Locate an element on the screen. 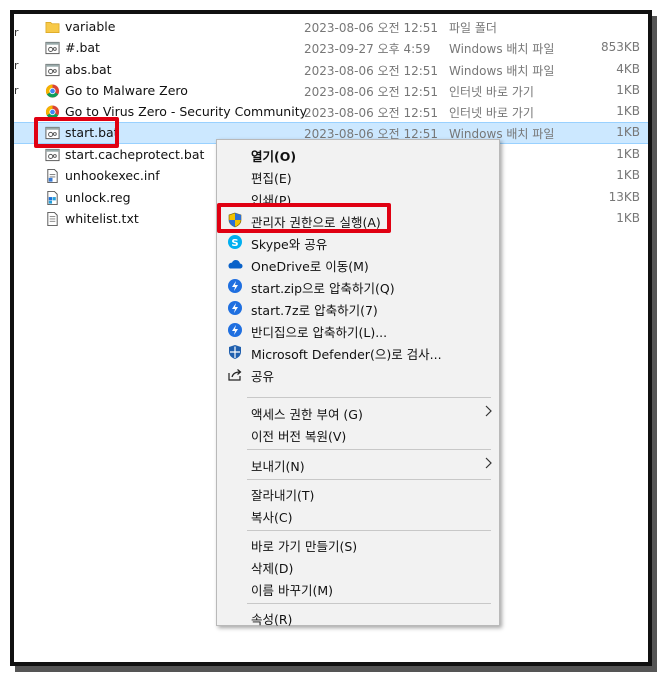  run-as-admin-highlight-box is located at coordinates (304, 218).